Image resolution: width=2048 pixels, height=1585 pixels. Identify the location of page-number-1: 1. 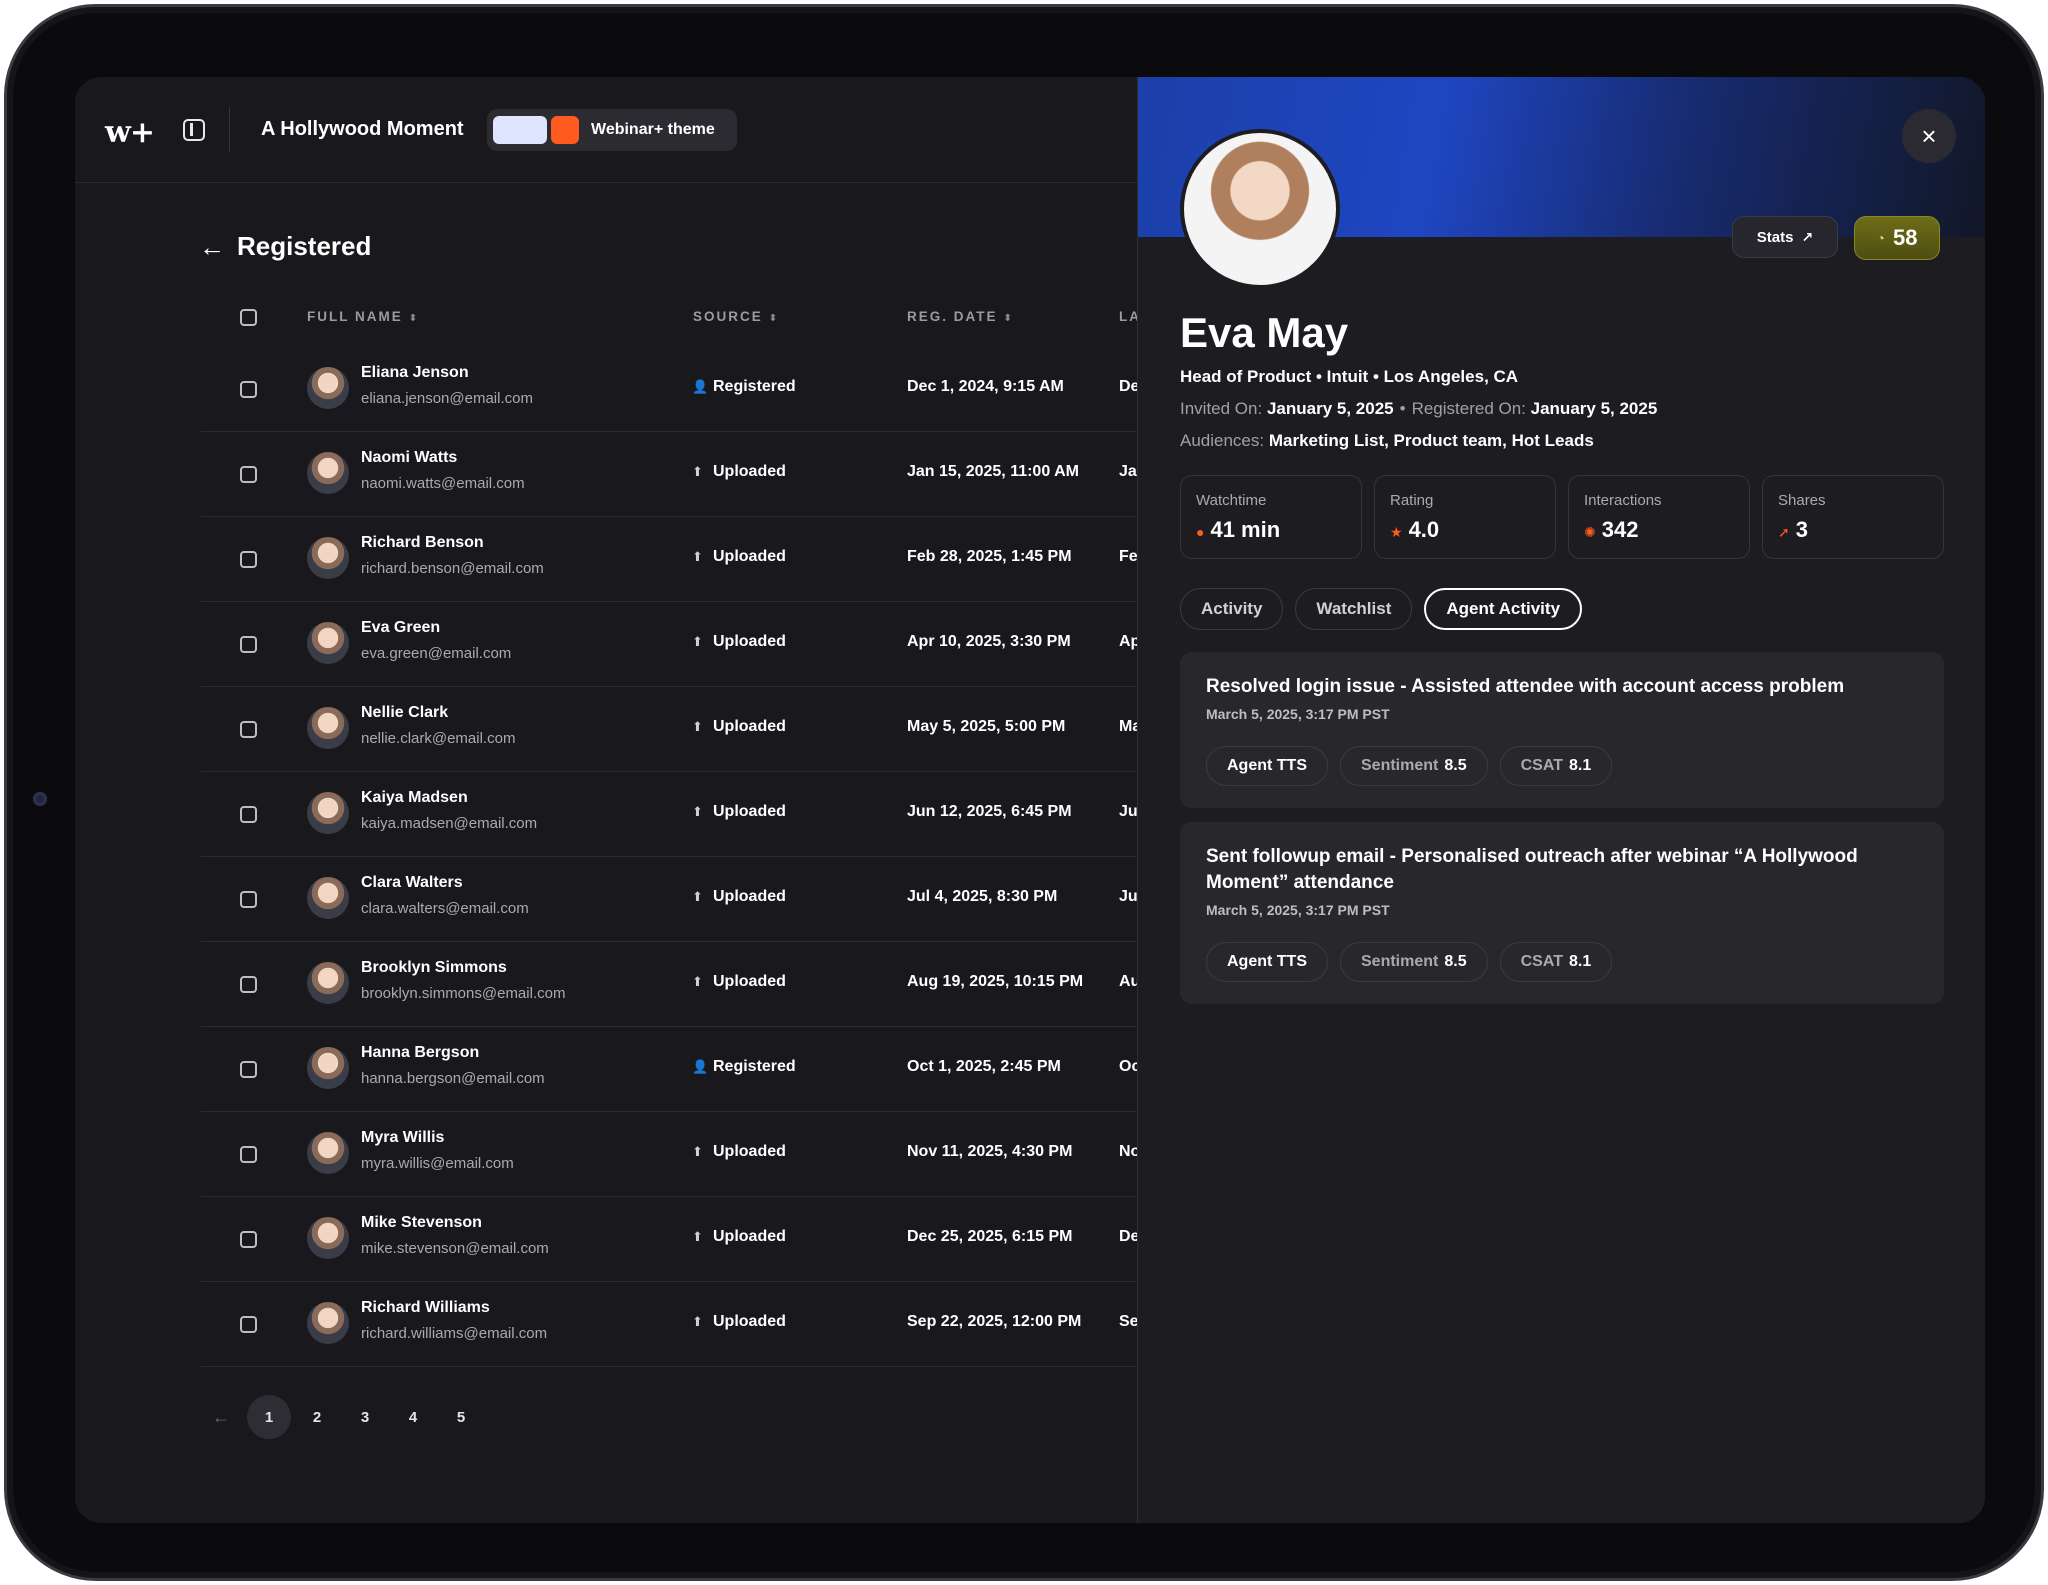
(269, 1417).